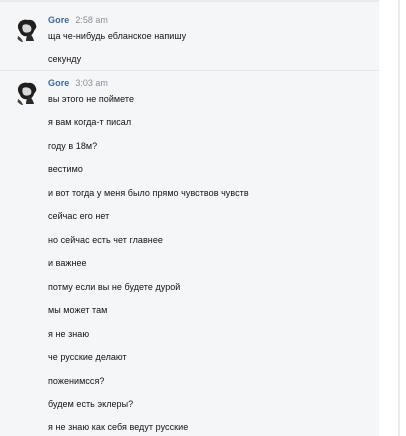 The width and height of the screenshot is (406, 436). I want to click on message-line: че русские делают, so click(87, 357).